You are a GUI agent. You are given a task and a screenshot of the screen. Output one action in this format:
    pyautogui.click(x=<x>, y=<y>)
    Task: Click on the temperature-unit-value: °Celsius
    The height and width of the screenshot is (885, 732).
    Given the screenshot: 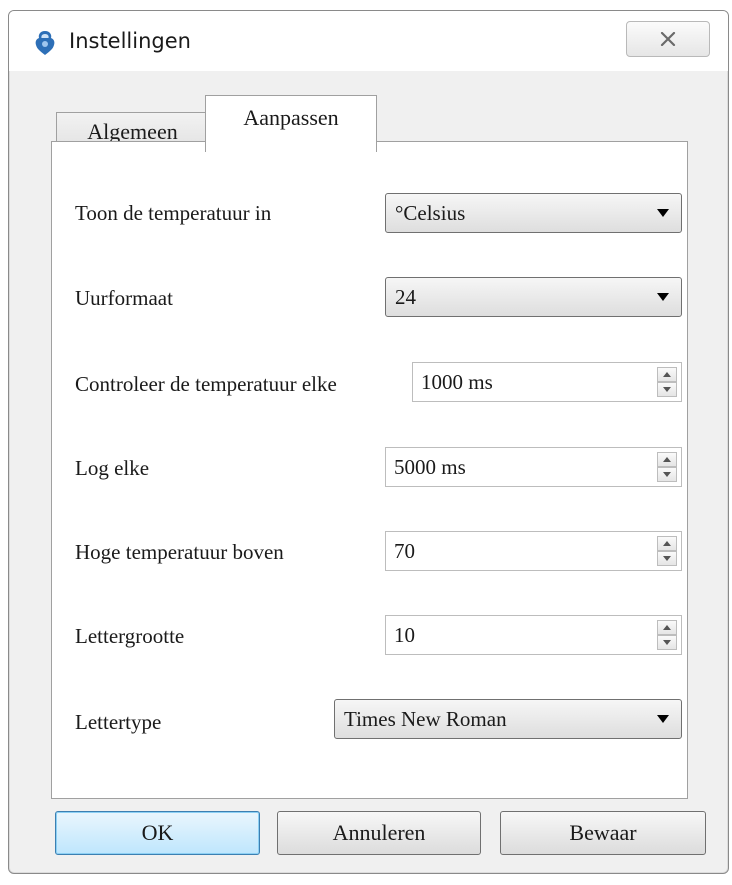 What is the action you would take?
    pyautogui.click(x=430, y=213)
    